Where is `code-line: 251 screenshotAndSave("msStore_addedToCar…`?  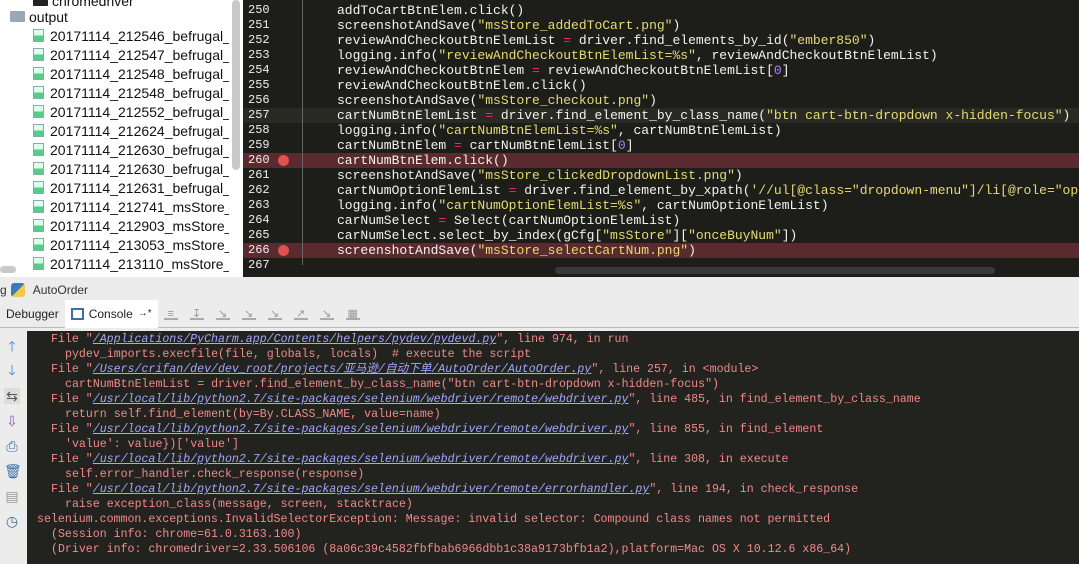
code-line: 251 screenshotAndSave("msStore_addedToCar… is located at coordinates (661, 25).